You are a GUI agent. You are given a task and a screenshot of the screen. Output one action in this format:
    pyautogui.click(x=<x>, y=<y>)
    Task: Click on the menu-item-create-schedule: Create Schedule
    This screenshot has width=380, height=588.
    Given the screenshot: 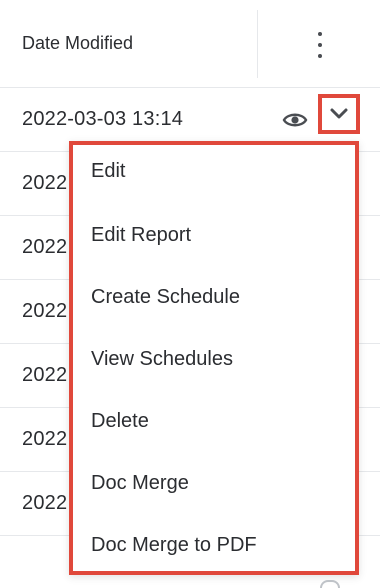 What is the action you would take?
    pyautogui.click(x=214, y=300)
    